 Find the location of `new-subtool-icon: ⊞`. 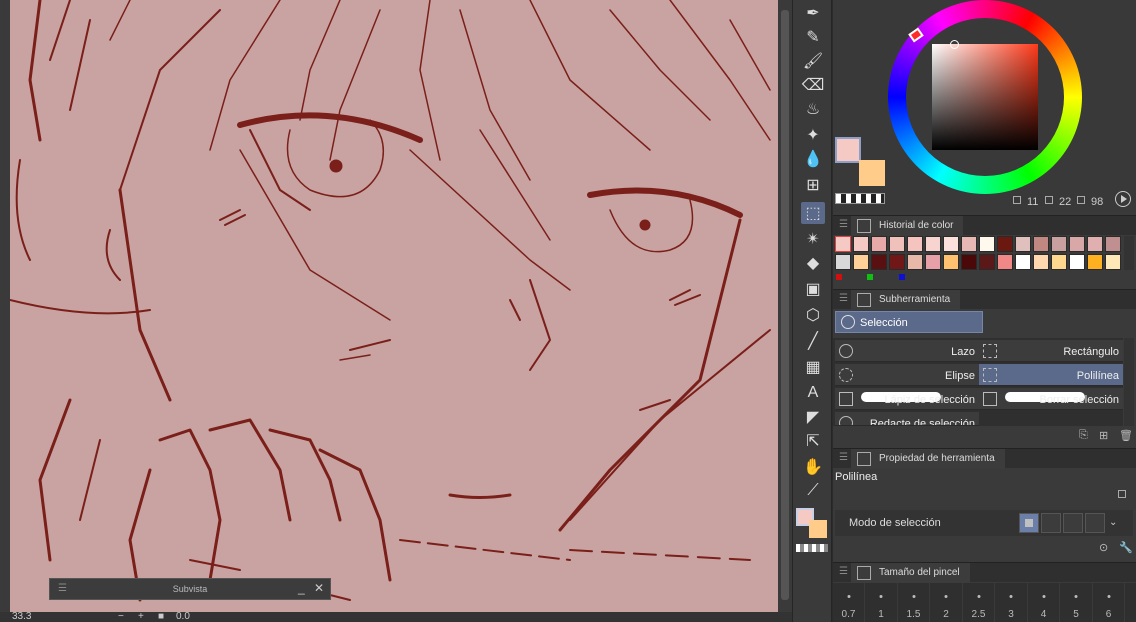

new-subtool-icon: ⊞ is located at coordinates (1103, 435).